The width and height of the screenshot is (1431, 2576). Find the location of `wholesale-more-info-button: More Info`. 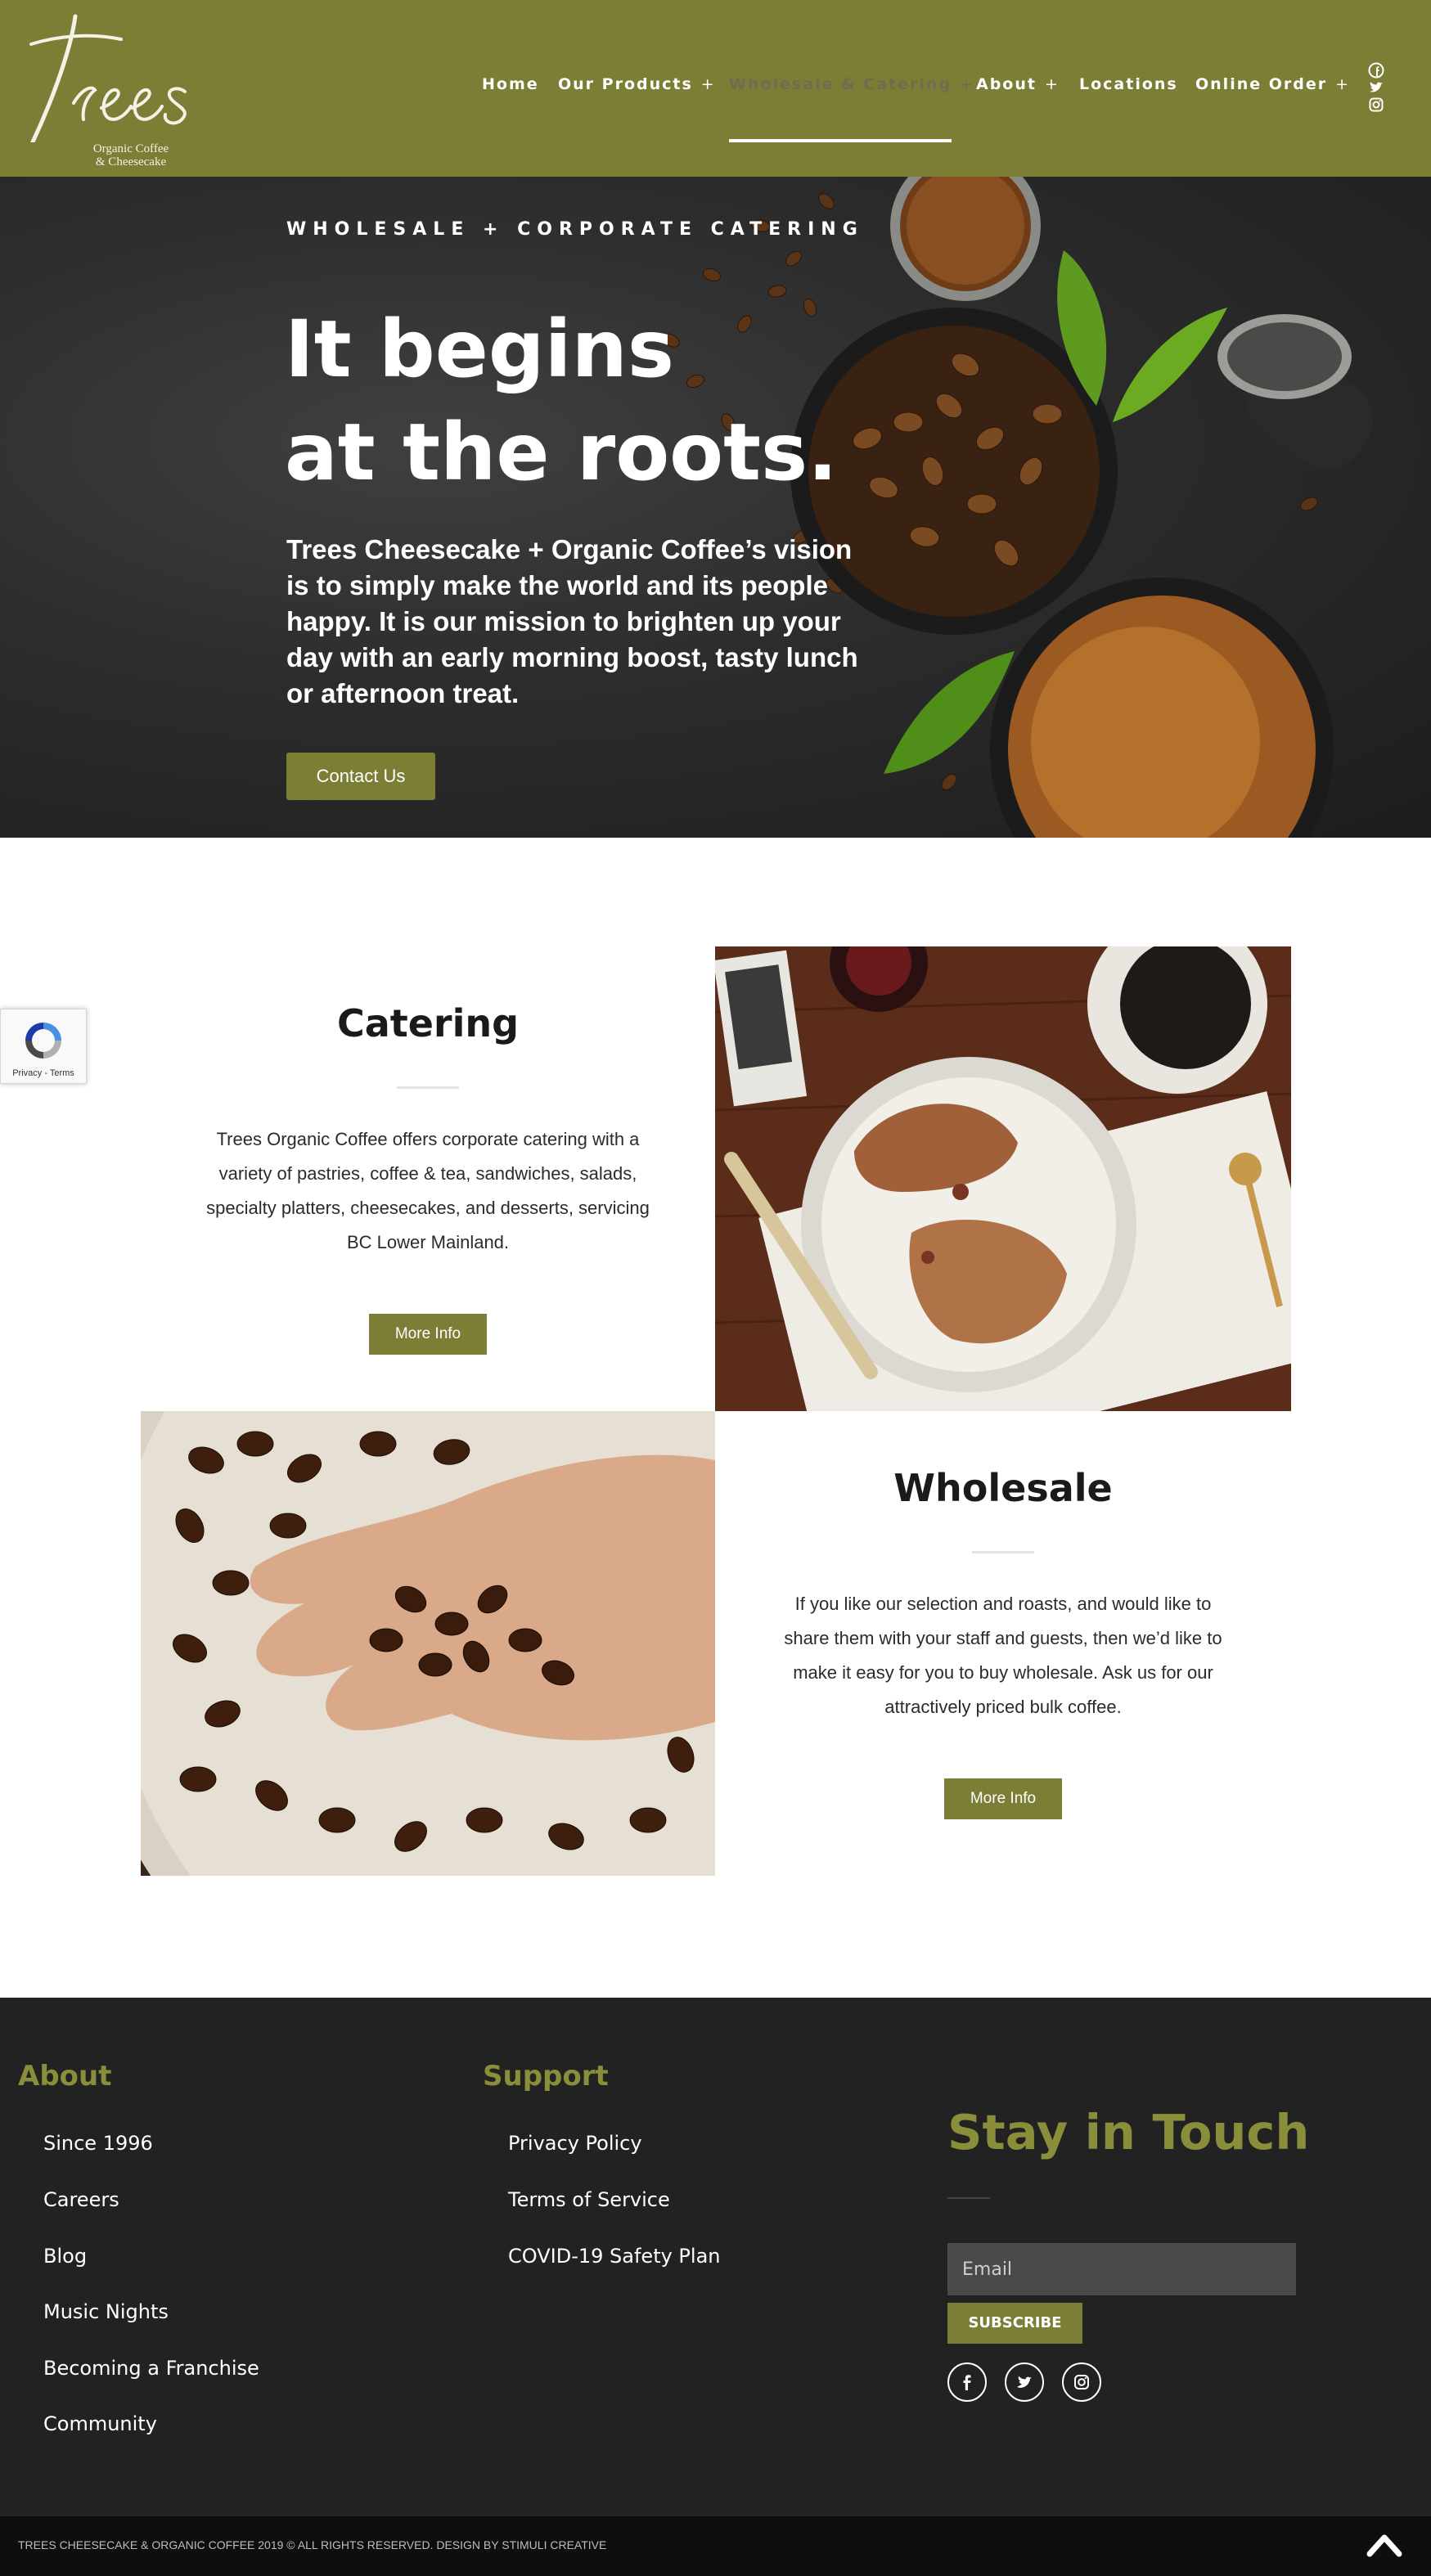

wholesale-more-info-button: More Info is located at coordinates (1003, 1798).